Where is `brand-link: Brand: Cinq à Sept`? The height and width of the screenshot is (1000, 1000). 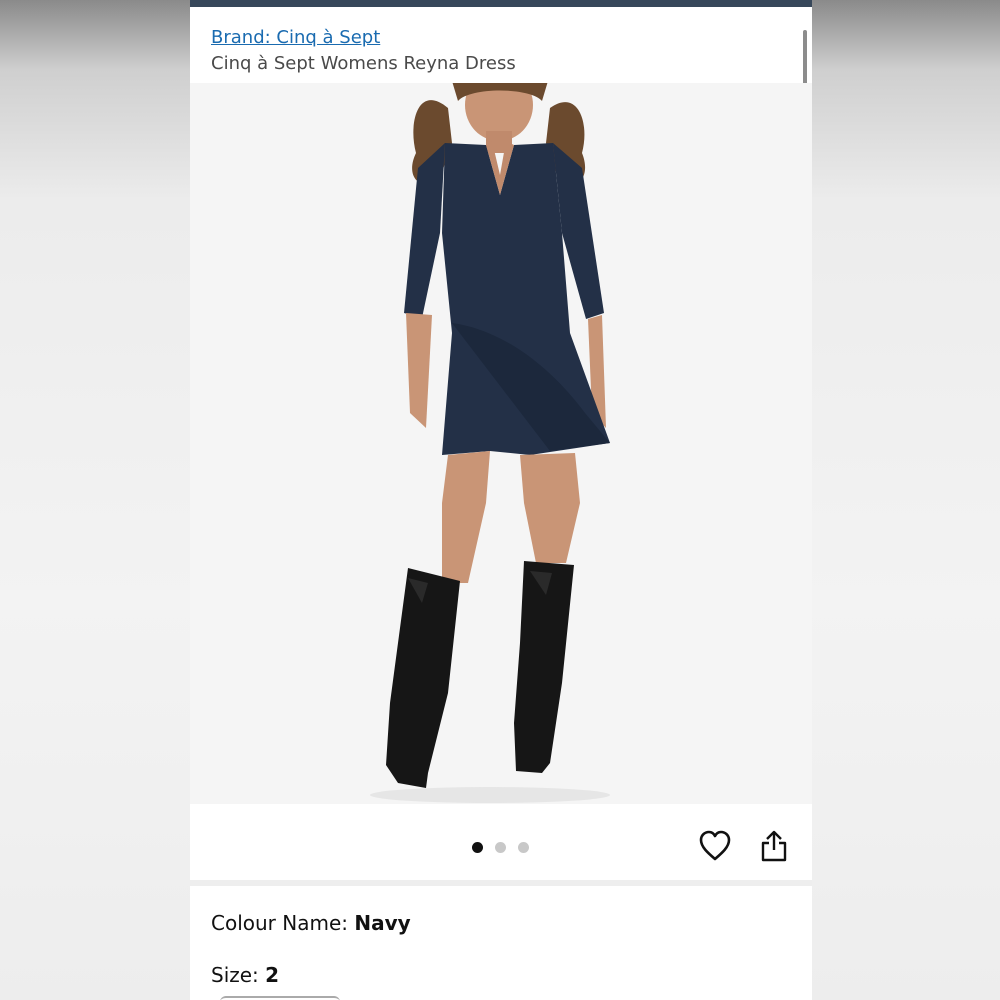
brand-link: Brand: Cinq à Sept is located at coordinates (295, 37).